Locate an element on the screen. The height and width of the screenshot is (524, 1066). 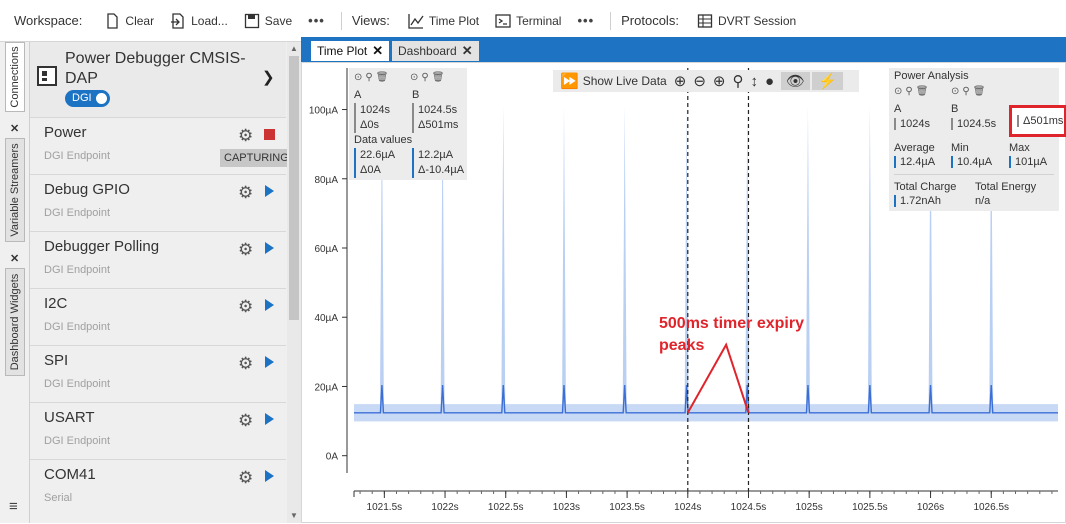
dvrt-session-label: DVRT Session is located at coordinates (757, 20).